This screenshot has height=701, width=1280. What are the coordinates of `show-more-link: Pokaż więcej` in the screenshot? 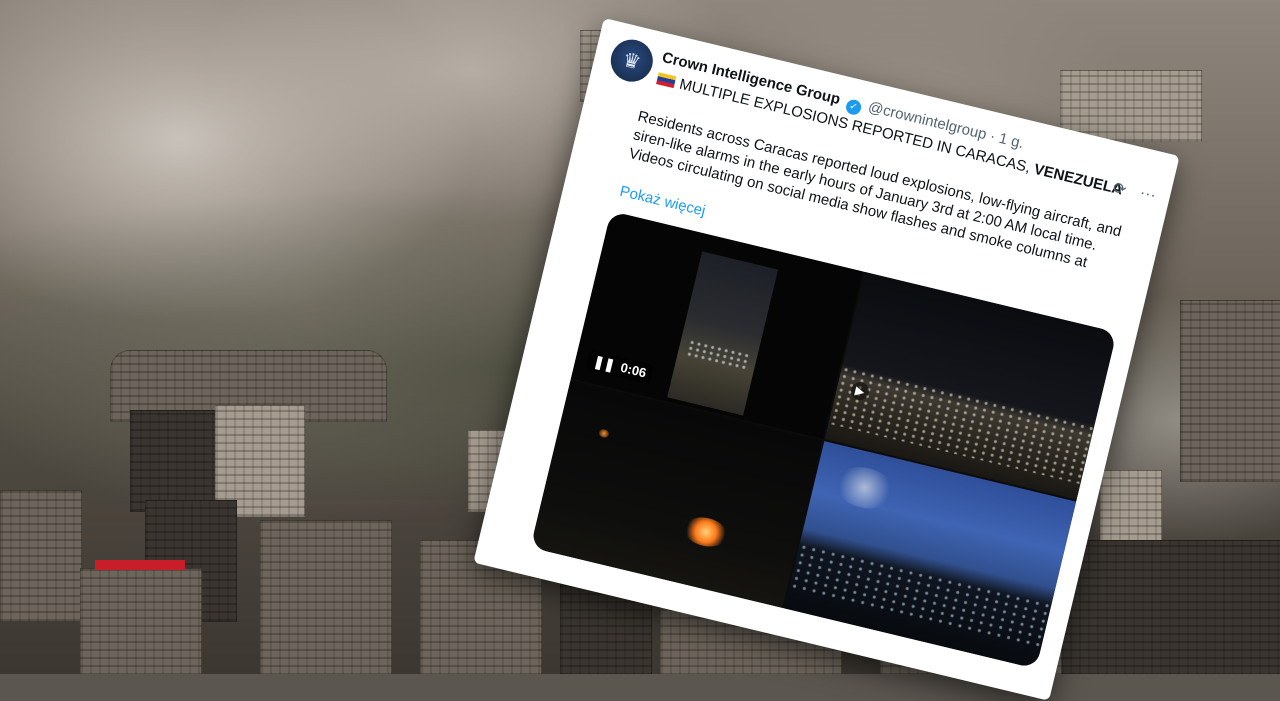 It's located at (662, 201).